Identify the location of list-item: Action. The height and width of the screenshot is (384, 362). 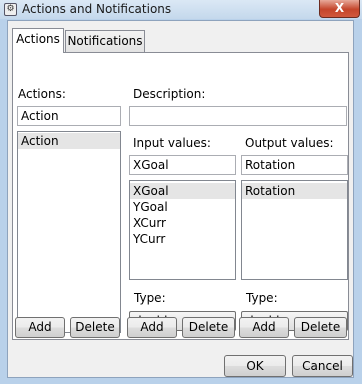
(69, 141).